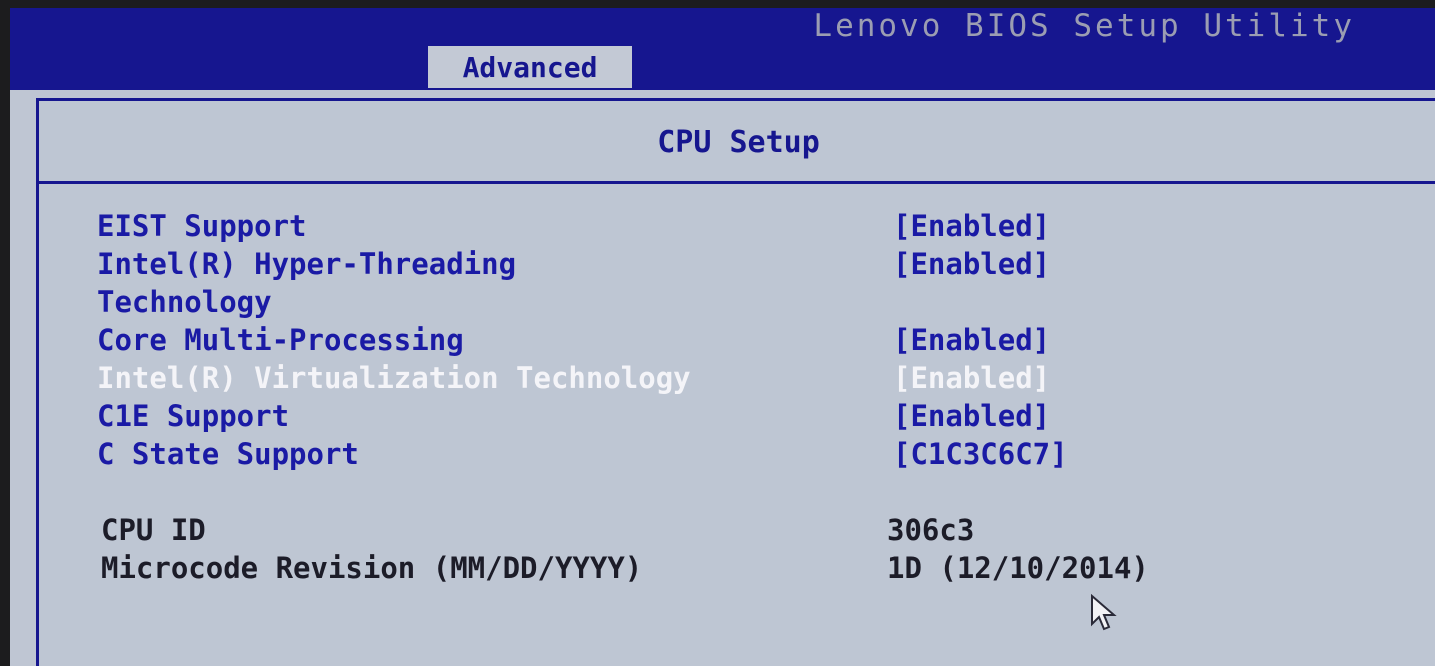  Describe the element at coordinates (228, 454) in the screenshot. I see `setting-label: C State Support` at that location.